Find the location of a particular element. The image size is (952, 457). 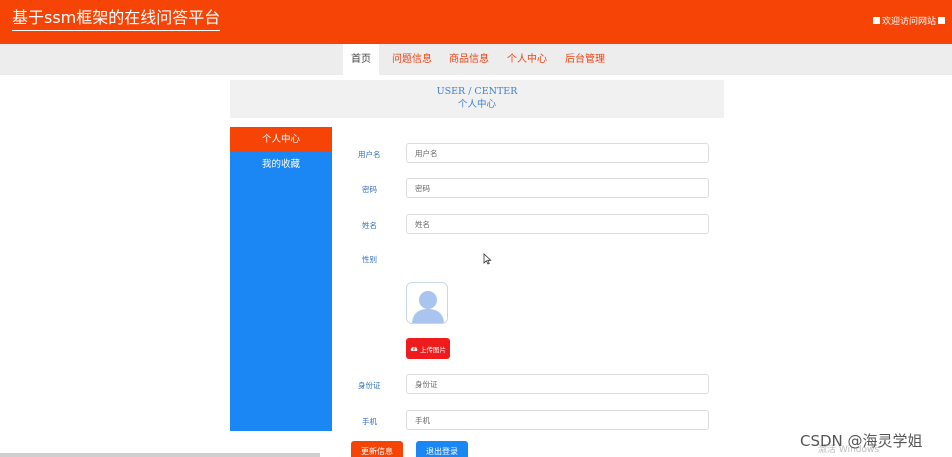

id-card-input is located at coordinates (557, 384).